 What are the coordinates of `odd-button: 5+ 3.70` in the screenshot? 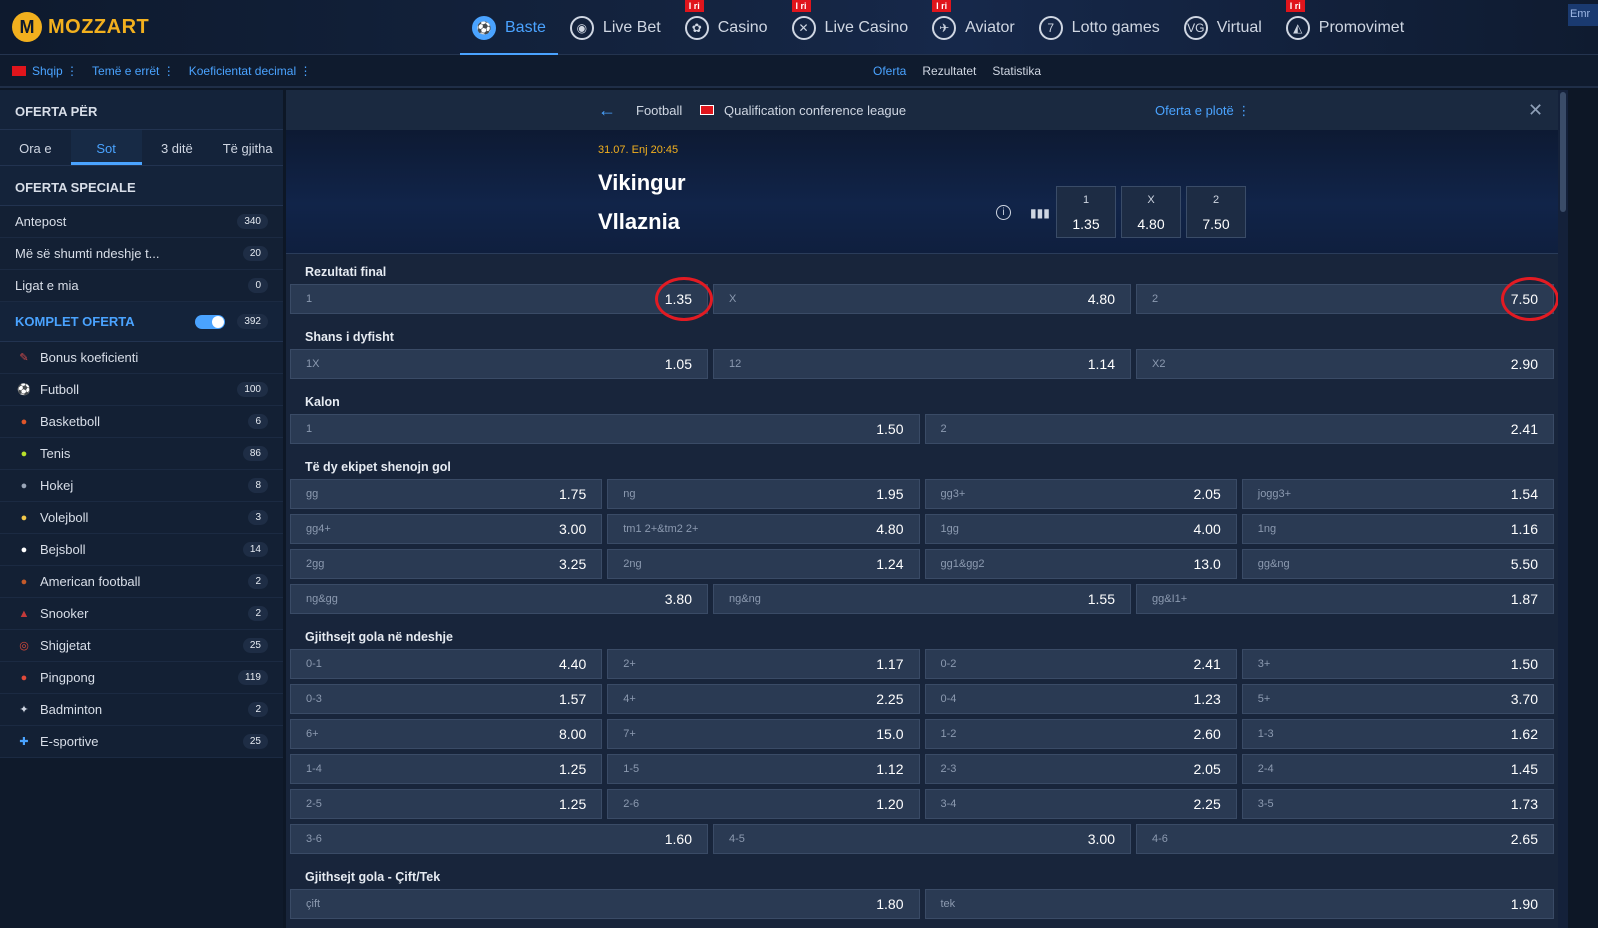 It's located at (1397, 699).